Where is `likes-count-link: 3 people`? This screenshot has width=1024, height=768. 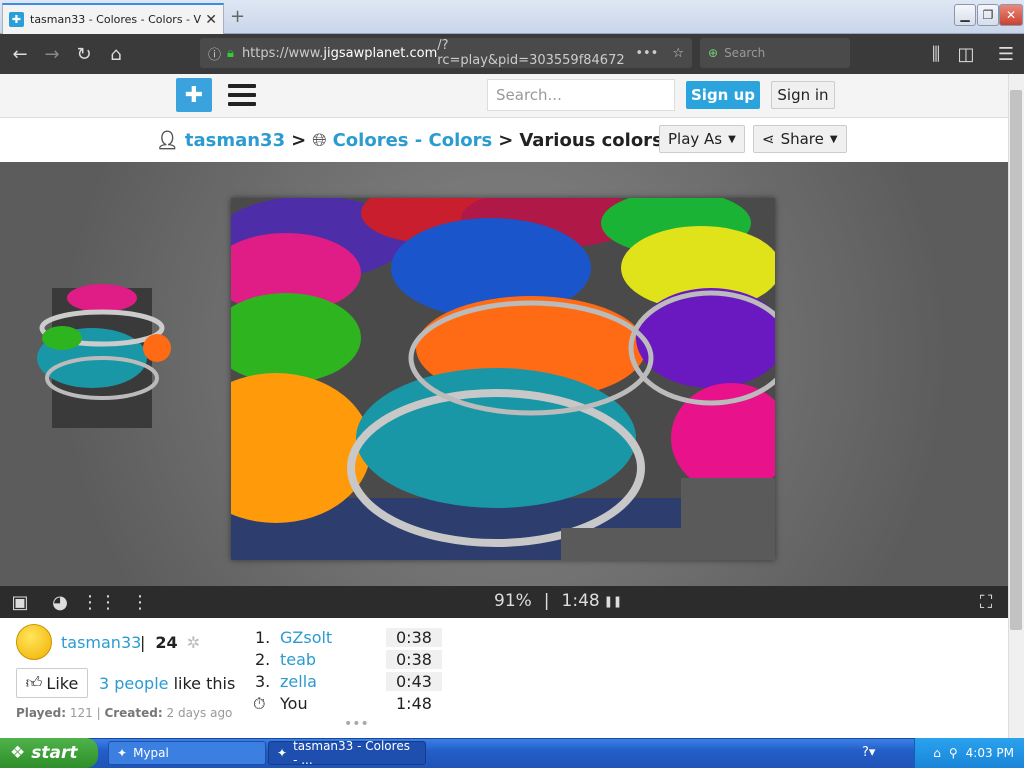
likes-count-link: 3 people is located at coordinates (134, 683).